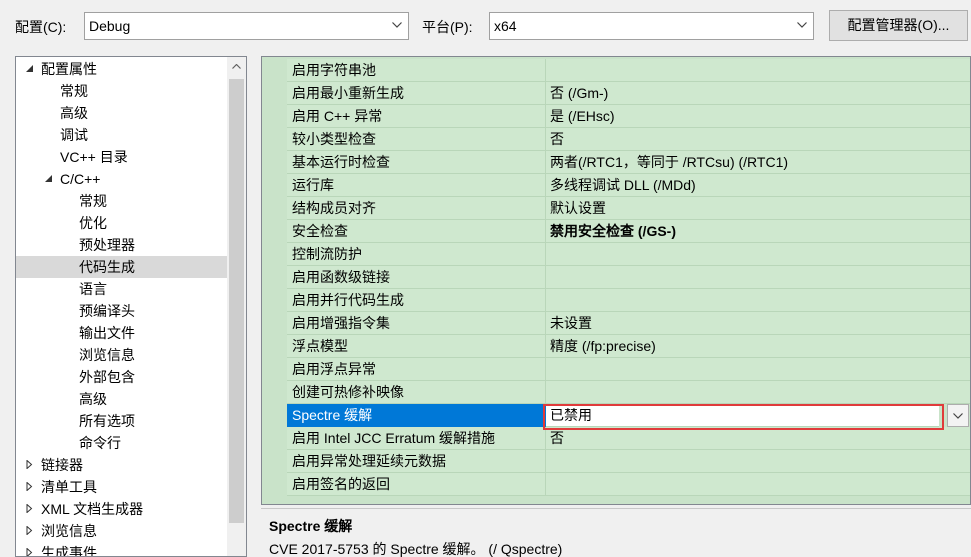  I want to click on tree-scrollbar, so click(236, 306).